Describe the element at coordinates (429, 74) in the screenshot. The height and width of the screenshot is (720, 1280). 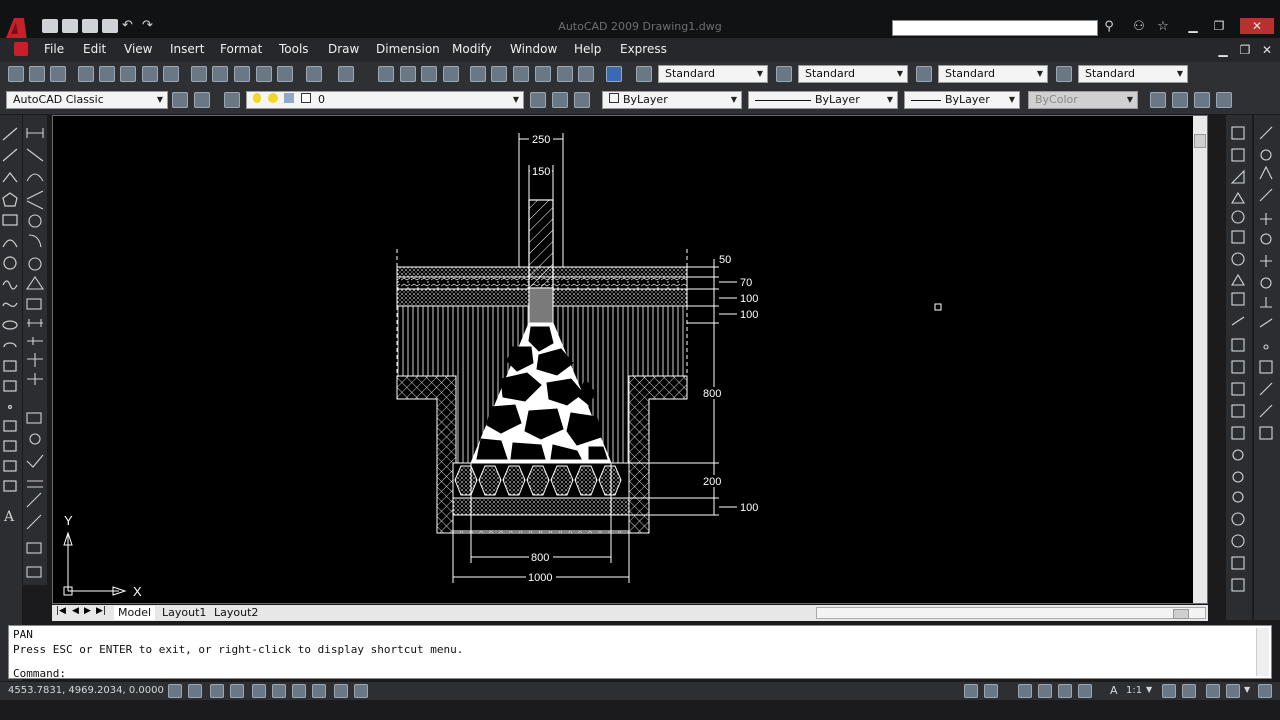
I see `zoom-window-icon` at that location.